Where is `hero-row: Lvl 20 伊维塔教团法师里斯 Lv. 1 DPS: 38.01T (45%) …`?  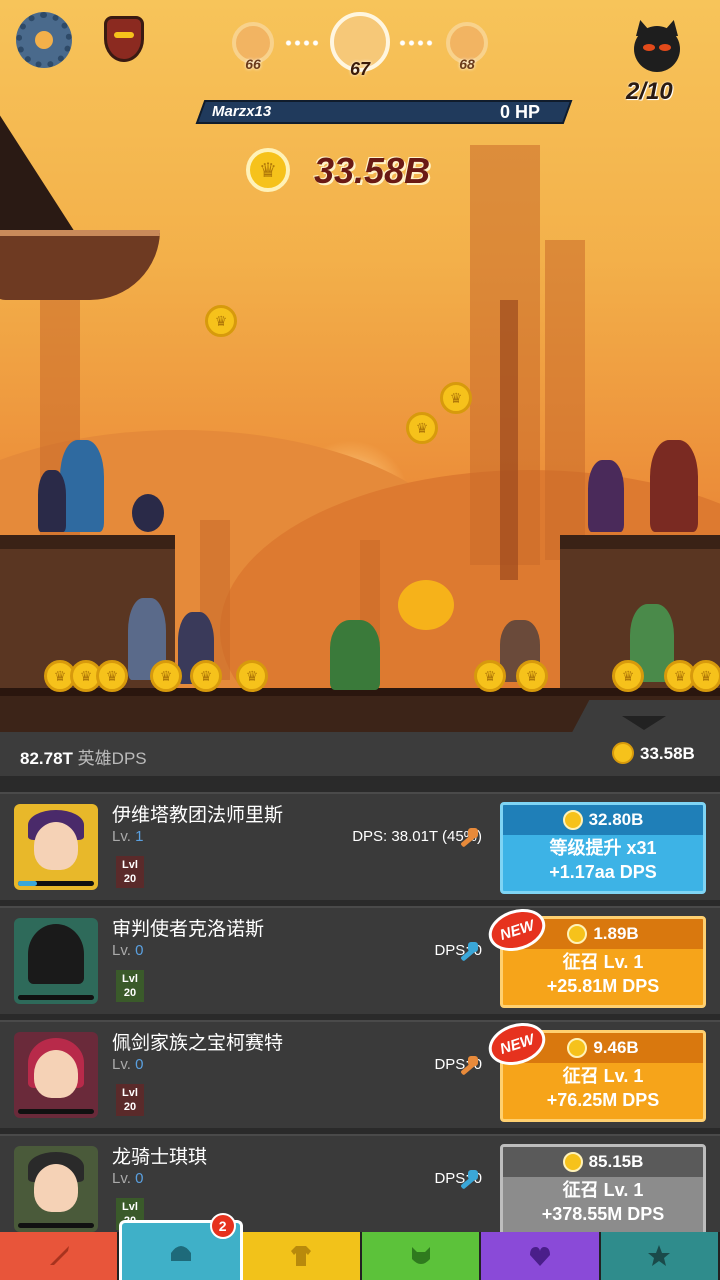 hero-row: Lvl 20 伊维塔教团法师里斯 Lv. 1 DPS: 38.01T (45%) … is located at coordinates (360, 846).